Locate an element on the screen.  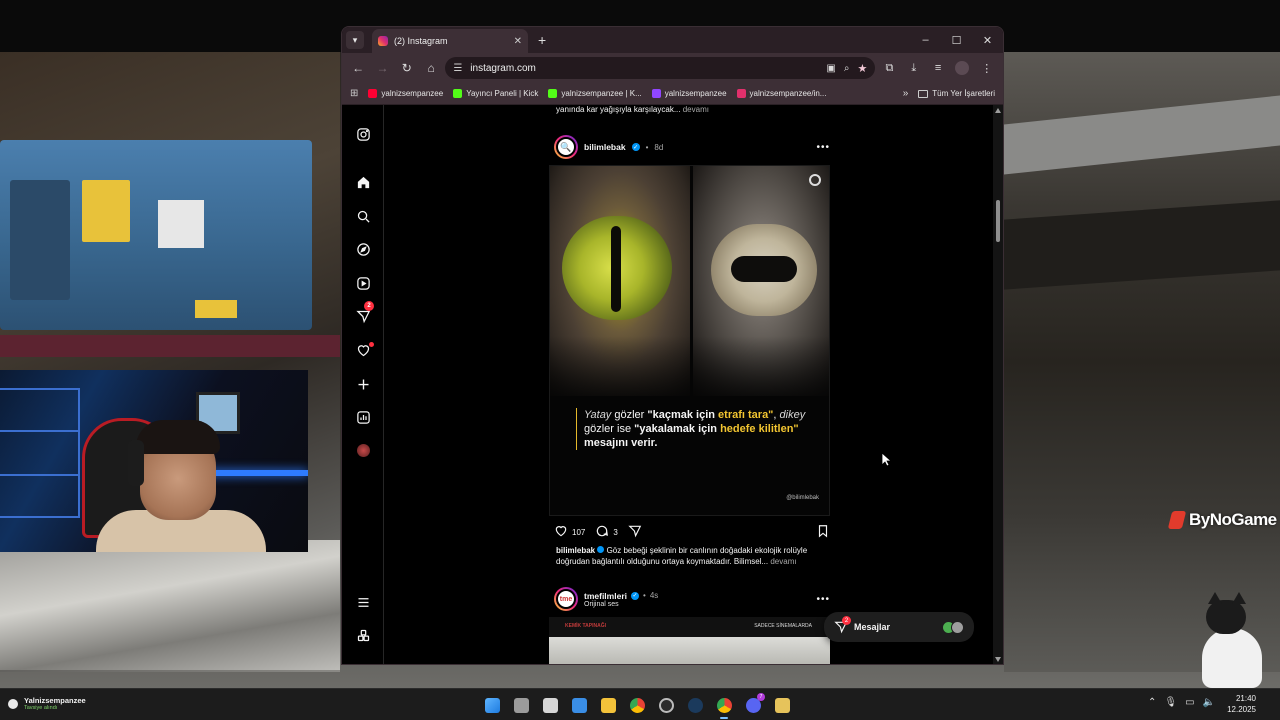
messages-pill: 2 Mesajlar is located at coordinates (899, 627).